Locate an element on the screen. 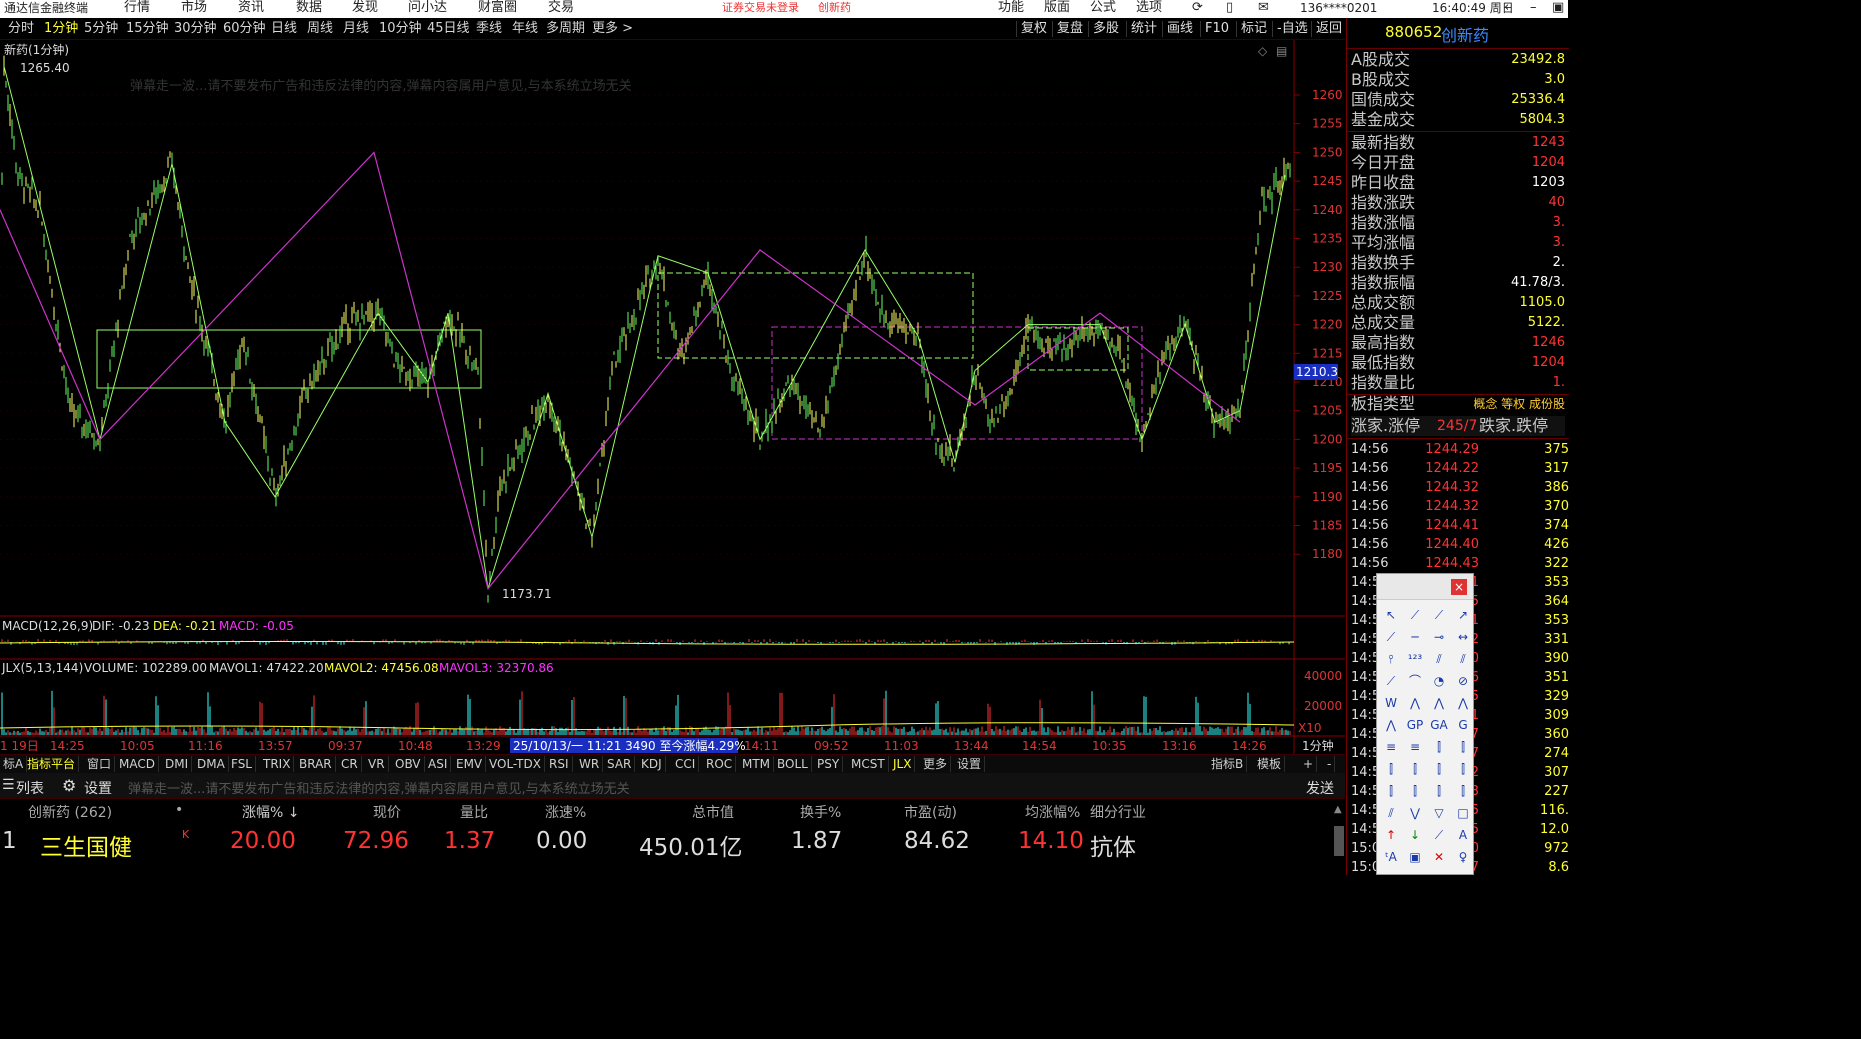 The image size is (1861, 1039). scroll-up-icon: ▲ is located at coordinates (1338, 809).